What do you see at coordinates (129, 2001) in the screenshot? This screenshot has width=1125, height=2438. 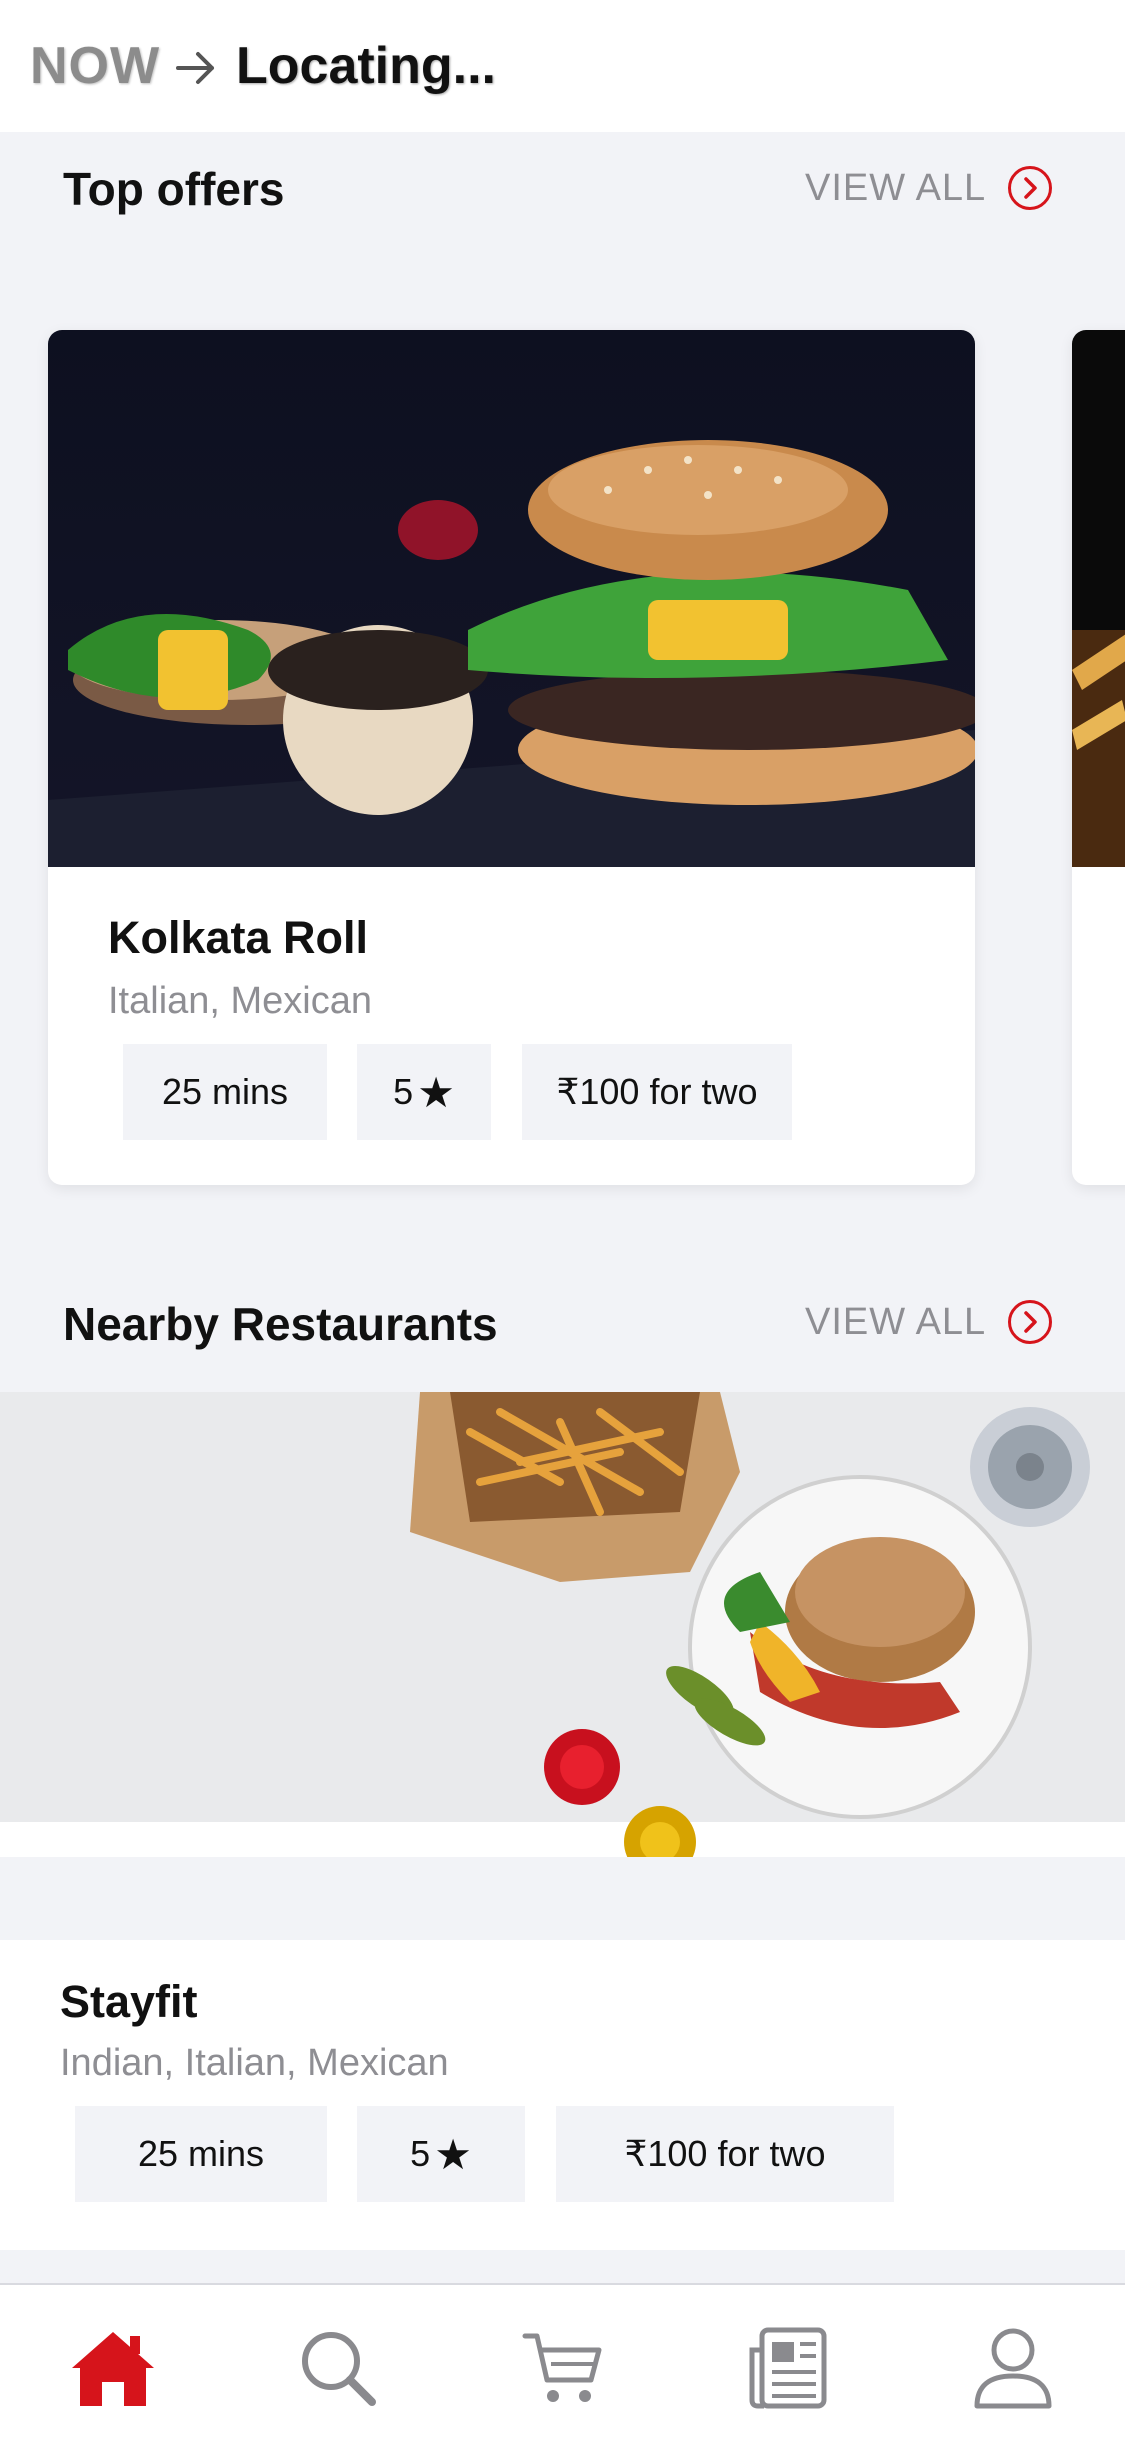 I see `restaurant-name: Stayfit` at bounding box center [129, 2001].